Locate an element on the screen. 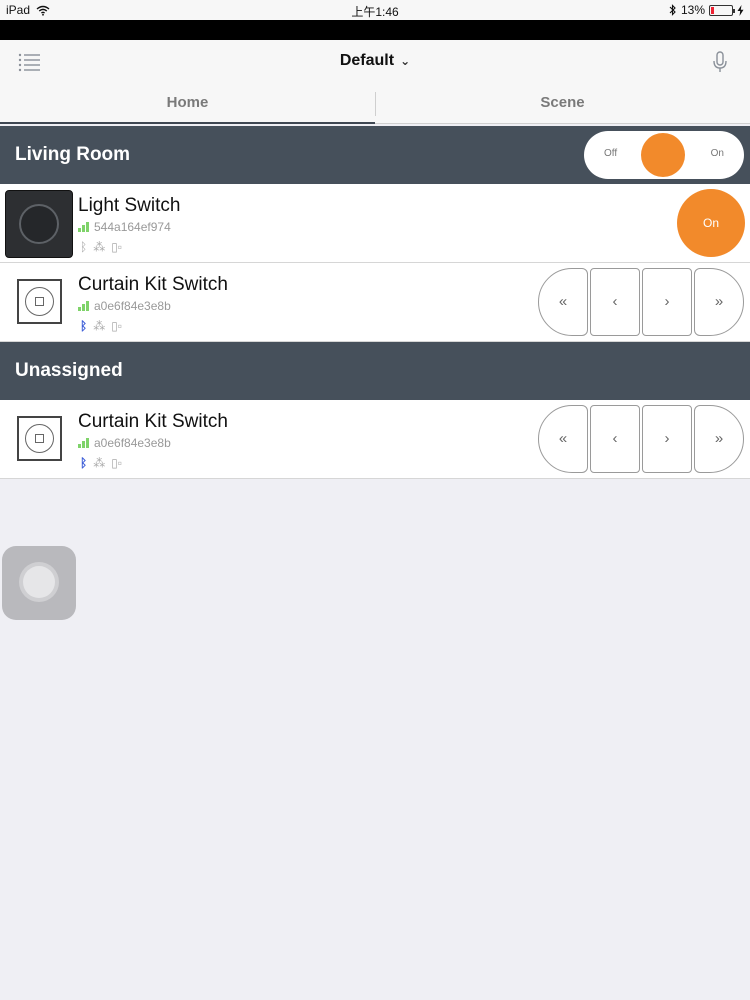 Image resolution: width=750 pixels, height=1000 pixels. toggle-knob is located at coordinates (663, 155).